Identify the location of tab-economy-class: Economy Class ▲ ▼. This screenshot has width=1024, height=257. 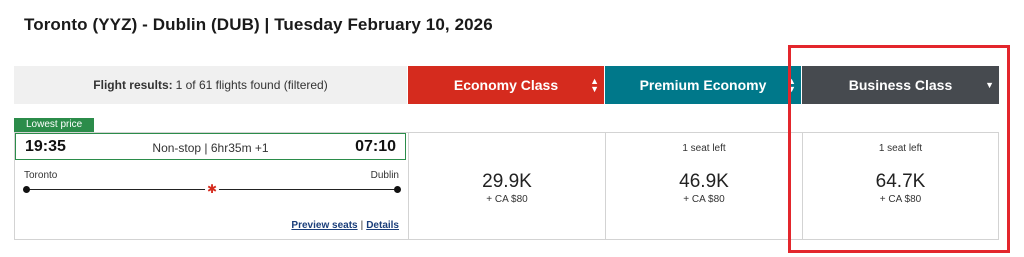
(506, 85).